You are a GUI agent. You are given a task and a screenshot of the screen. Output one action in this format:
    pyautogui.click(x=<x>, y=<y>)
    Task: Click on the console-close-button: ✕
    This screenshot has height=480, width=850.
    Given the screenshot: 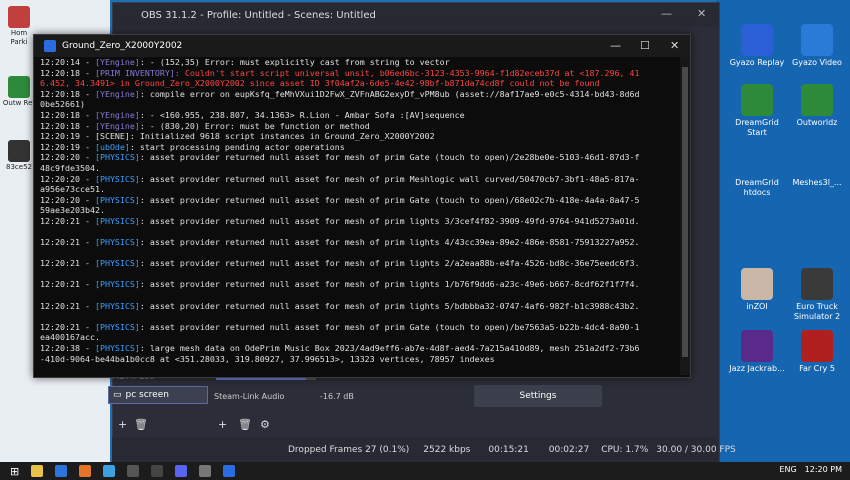 What is the action you would take?
    pyautogui.click(x=674, y=45)
    